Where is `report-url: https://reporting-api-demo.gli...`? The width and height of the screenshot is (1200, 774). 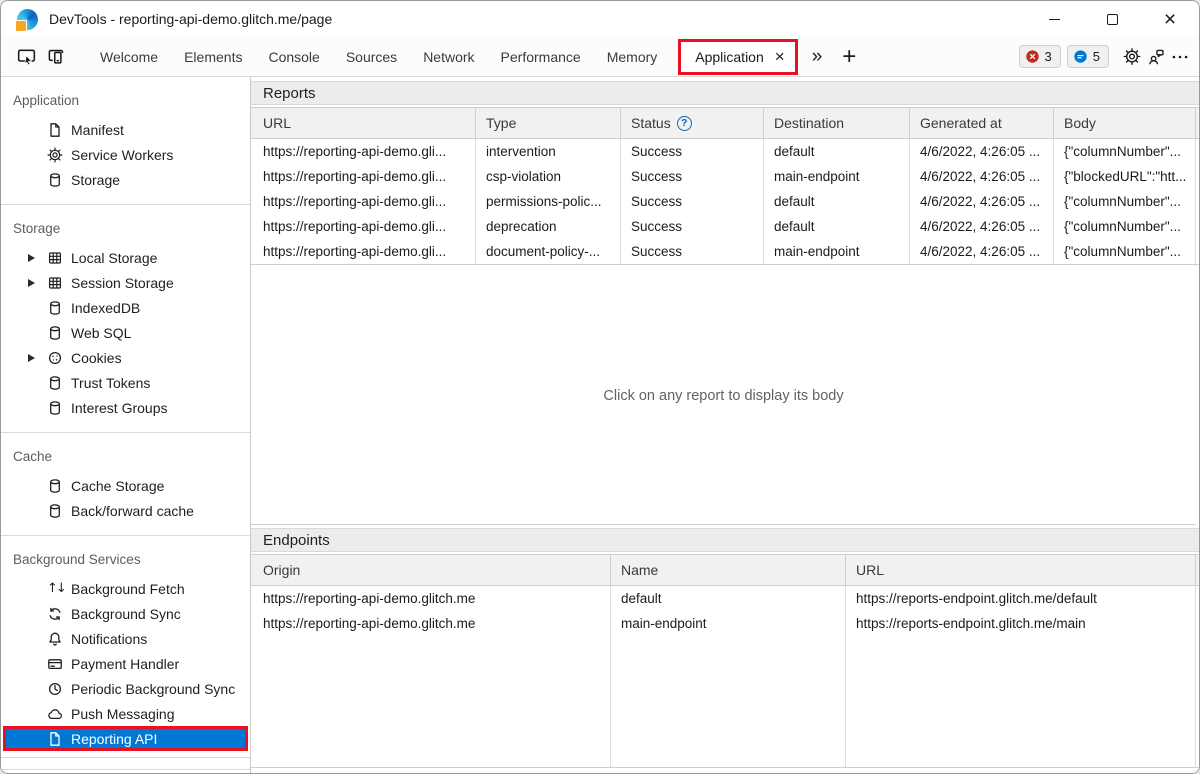 report-url: https://reporting-api-demo.gli... is located at coordinates (363, 201).